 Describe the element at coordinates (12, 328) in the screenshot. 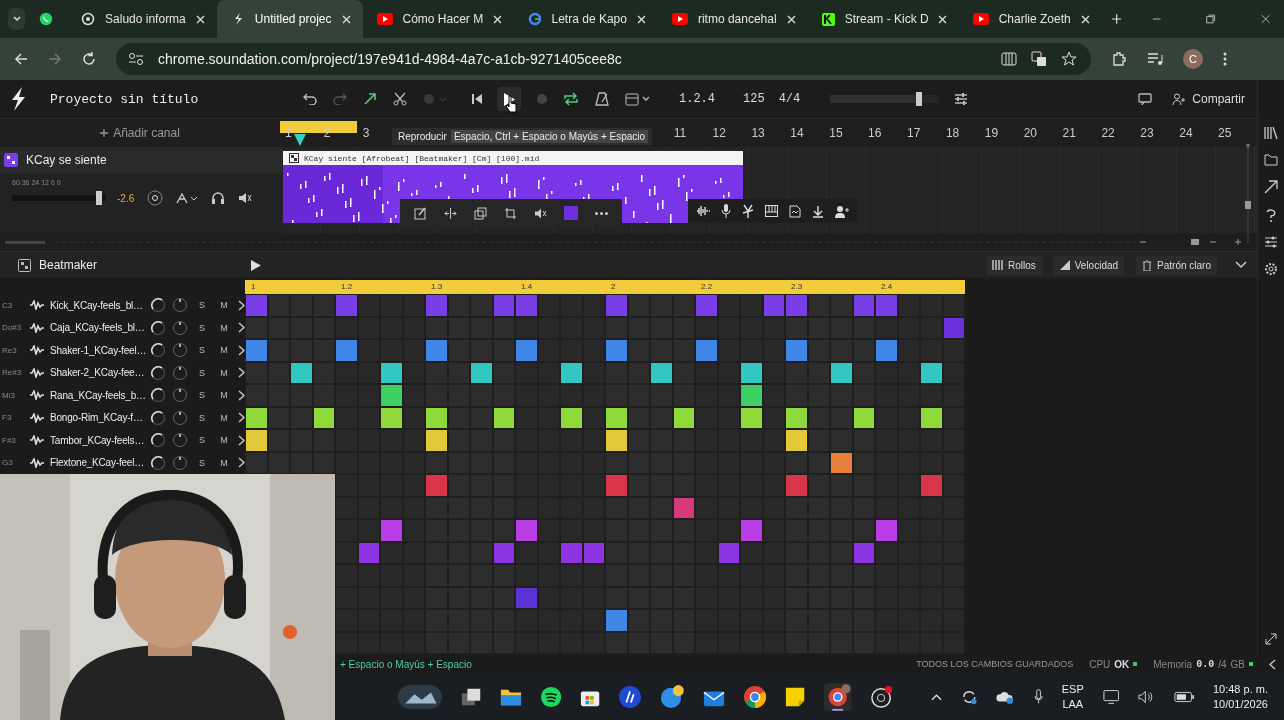

I see `note-label: Do#3` at that location.